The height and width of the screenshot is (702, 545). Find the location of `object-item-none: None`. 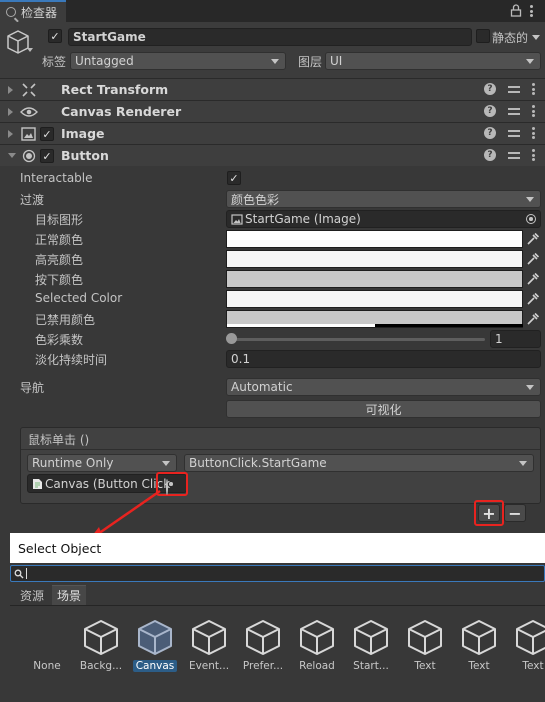

object-item-none: None is located at coordinates (47, 645).